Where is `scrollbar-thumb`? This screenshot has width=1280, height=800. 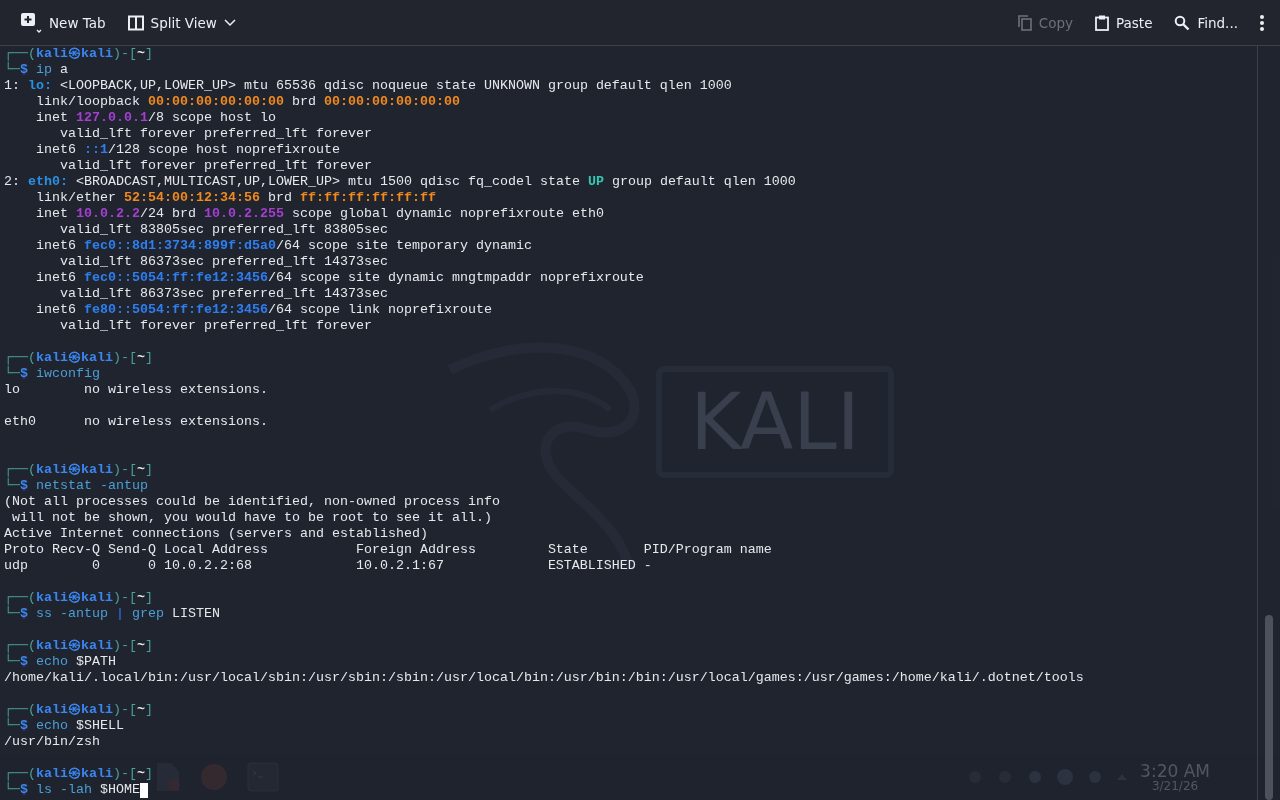
scrollbar-thumb is located at coordinates (1269, 707).